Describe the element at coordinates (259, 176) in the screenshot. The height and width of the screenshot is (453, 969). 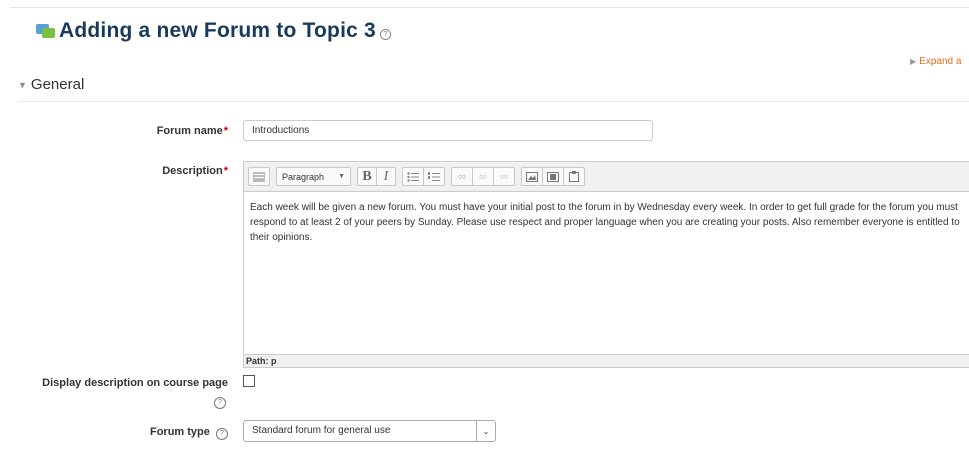
I see `toolbar-toggle-icon` at that location.